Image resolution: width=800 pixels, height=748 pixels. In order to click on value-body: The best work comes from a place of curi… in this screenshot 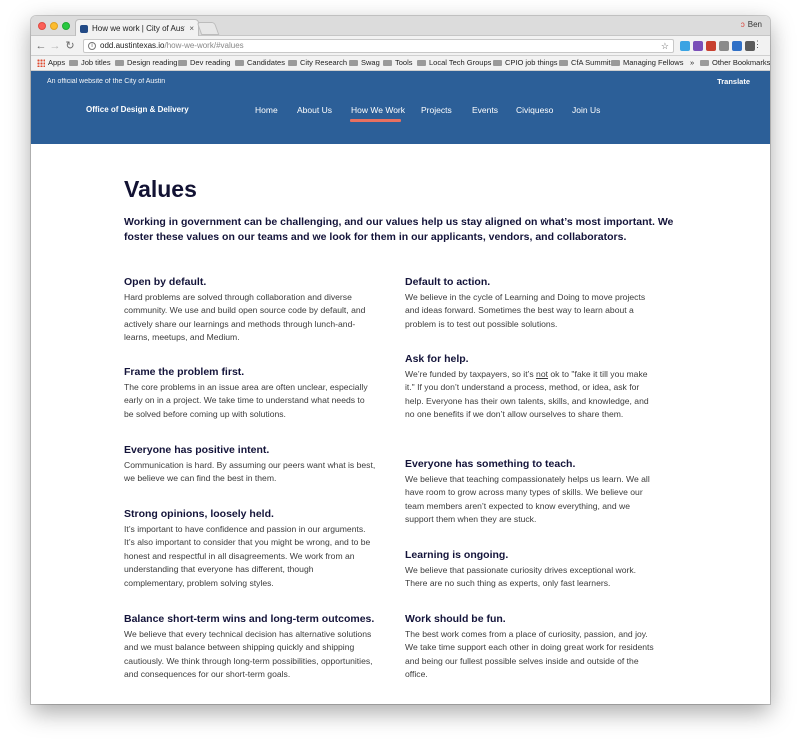, I will do `click(529, 654)`.